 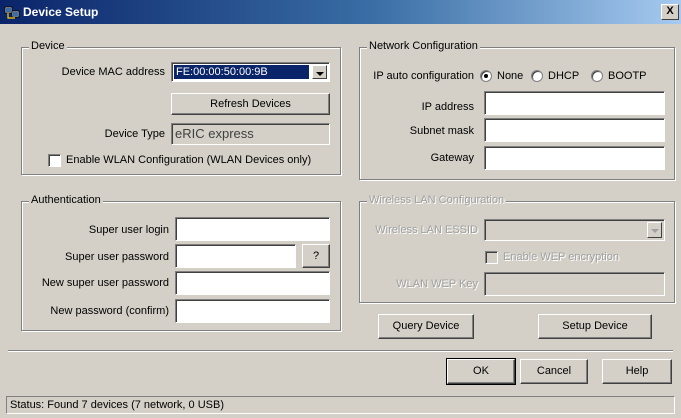 I want to click on wlan-config-checkbox, so click(x=54, y=160).